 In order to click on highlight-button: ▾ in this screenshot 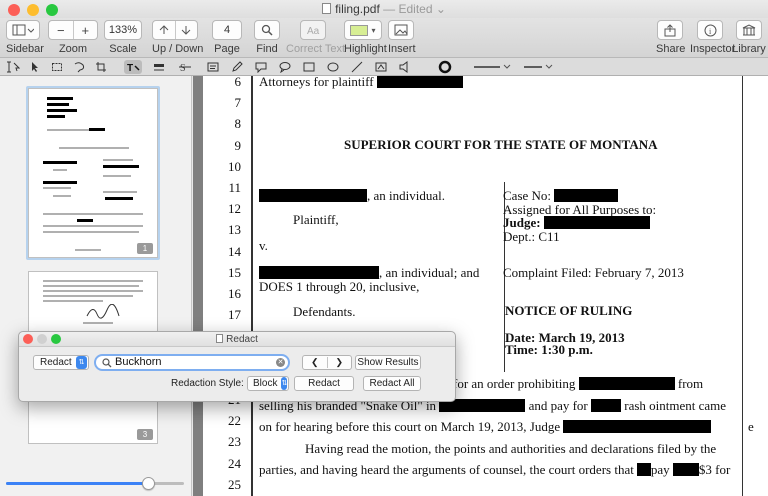, I will do `click(363, 30)`.